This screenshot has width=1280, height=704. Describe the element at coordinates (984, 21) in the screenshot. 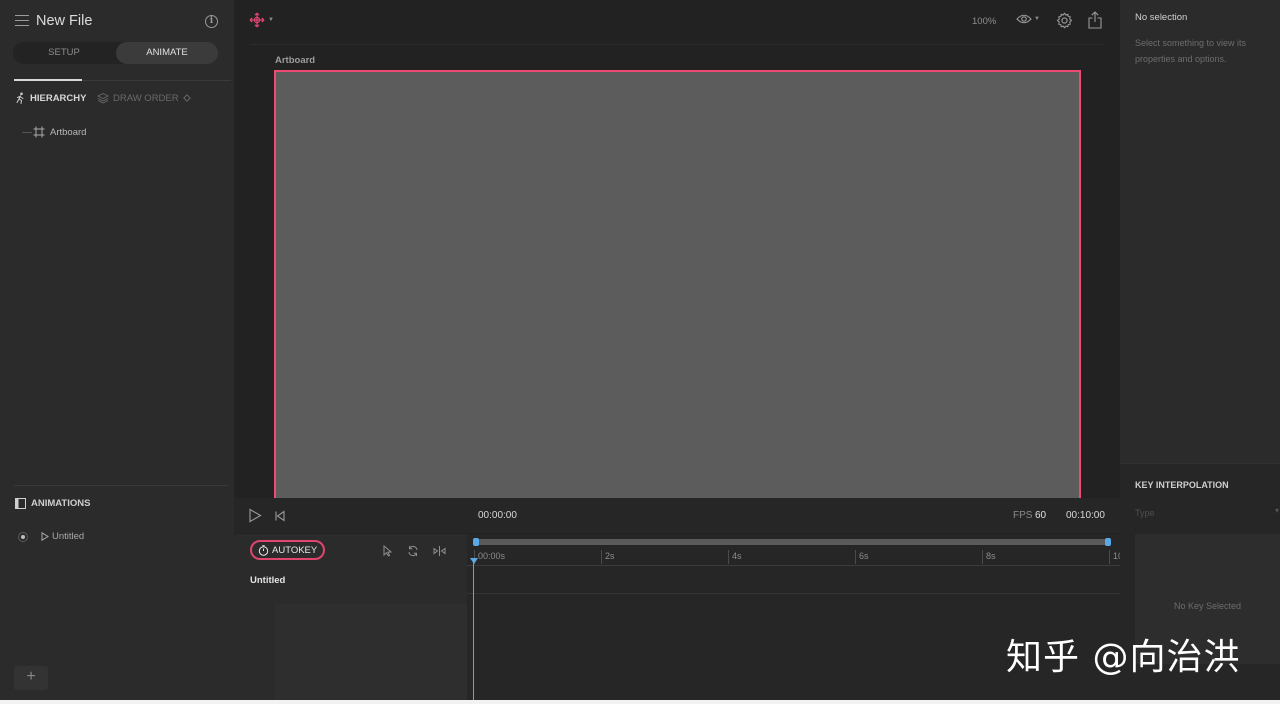

I see `zoom-level: 100%` at that location.